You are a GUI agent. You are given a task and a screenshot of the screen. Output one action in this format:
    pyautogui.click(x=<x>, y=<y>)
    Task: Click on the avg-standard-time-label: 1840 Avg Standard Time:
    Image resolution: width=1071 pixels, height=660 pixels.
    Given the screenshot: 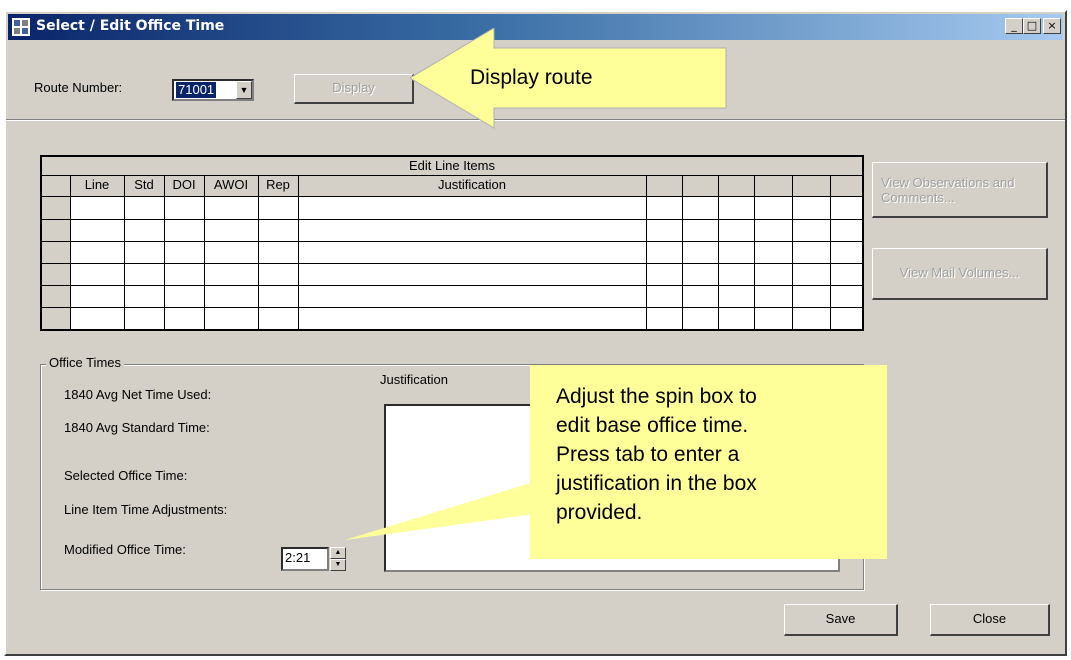 What is the action you would take?
    pyautogui.click(x=137, y=427)
    